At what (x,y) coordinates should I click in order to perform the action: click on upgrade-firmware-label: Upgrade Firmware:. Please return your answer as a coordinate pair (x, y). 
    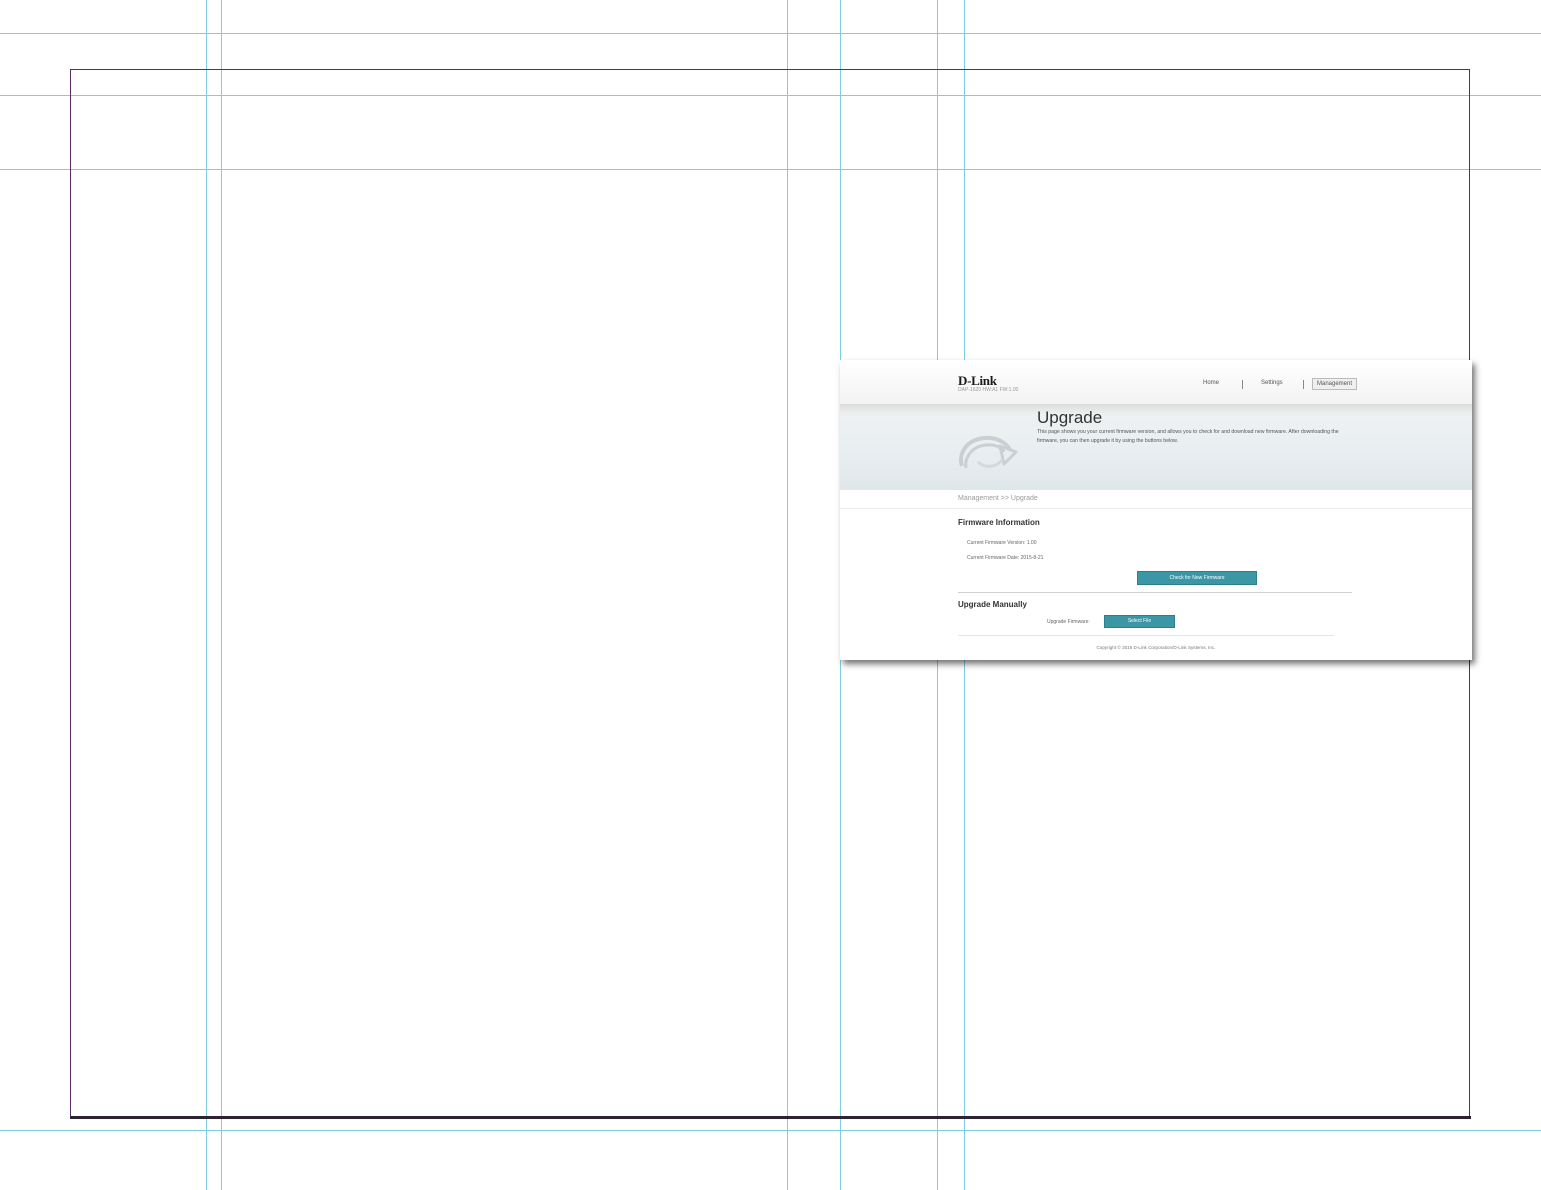
    Looking at the image, I should click on (1068, 622).